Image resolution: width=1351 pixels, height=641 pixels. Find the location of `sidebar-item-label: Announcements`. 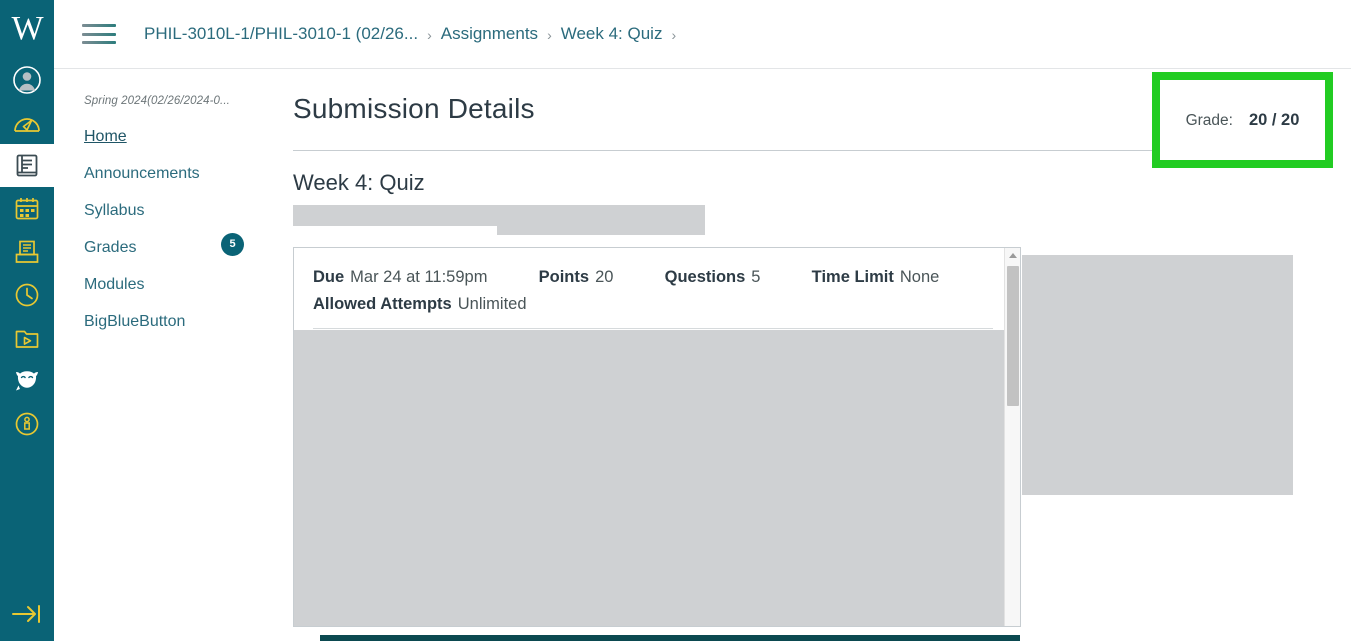

sidebar-item-label: Announcements is located at coordinates (142, 173).